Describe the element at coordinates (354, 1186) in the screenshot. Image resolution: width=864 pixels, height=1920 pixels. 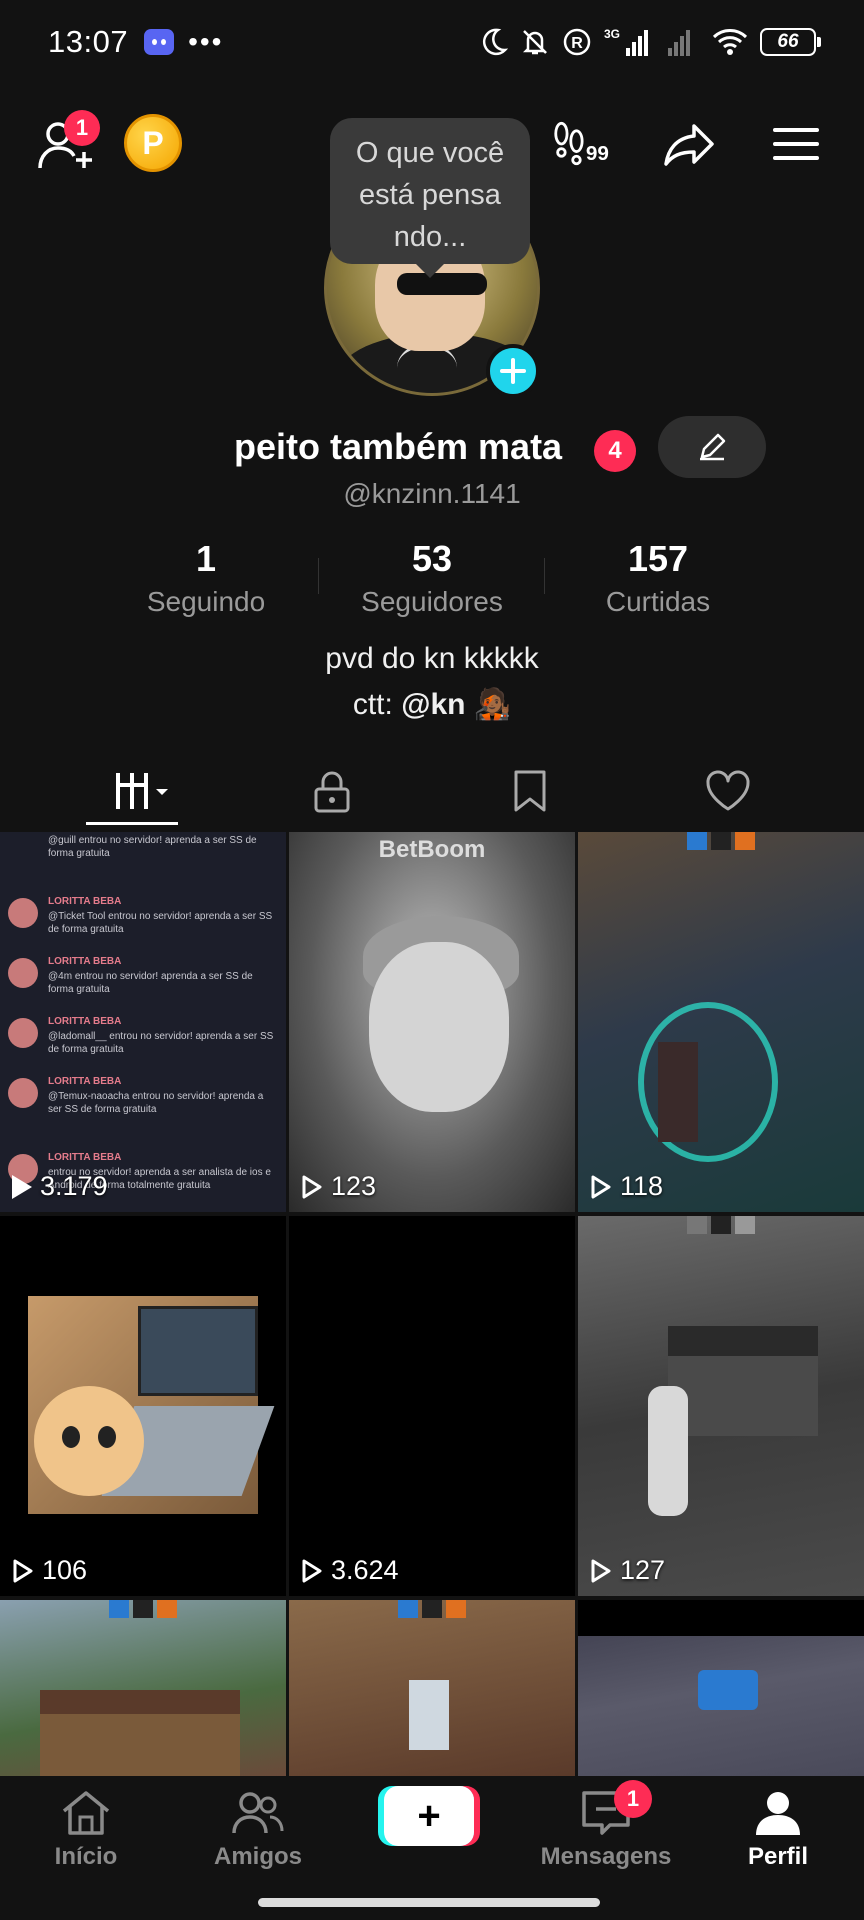
I see `view-count-value: 123` at that location.